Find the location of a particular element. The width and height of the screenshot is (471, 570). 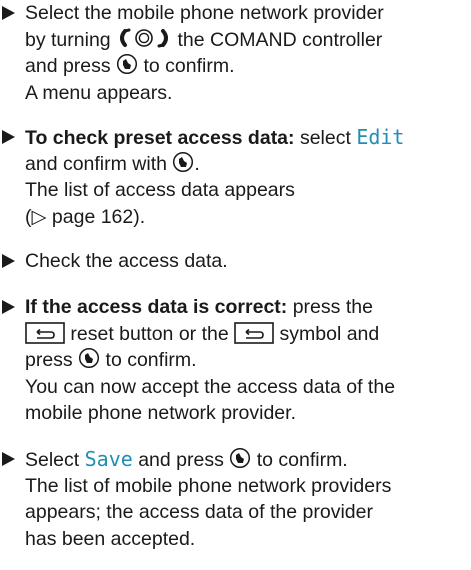

step-text-line: Select Save and press to confirm. is located at coordinates (186, 459).